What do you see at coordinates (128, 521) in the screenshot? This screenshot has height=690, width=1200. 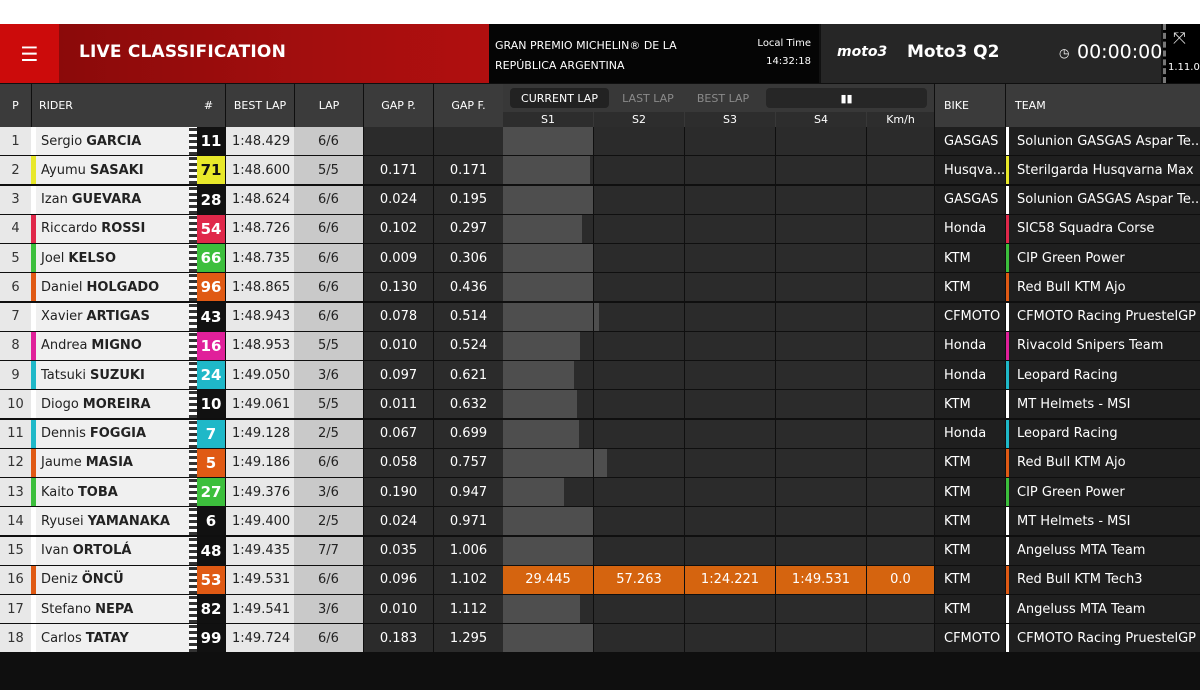 I see `rider-last-name: YAMANAKA` at bounding box center [128, 521].